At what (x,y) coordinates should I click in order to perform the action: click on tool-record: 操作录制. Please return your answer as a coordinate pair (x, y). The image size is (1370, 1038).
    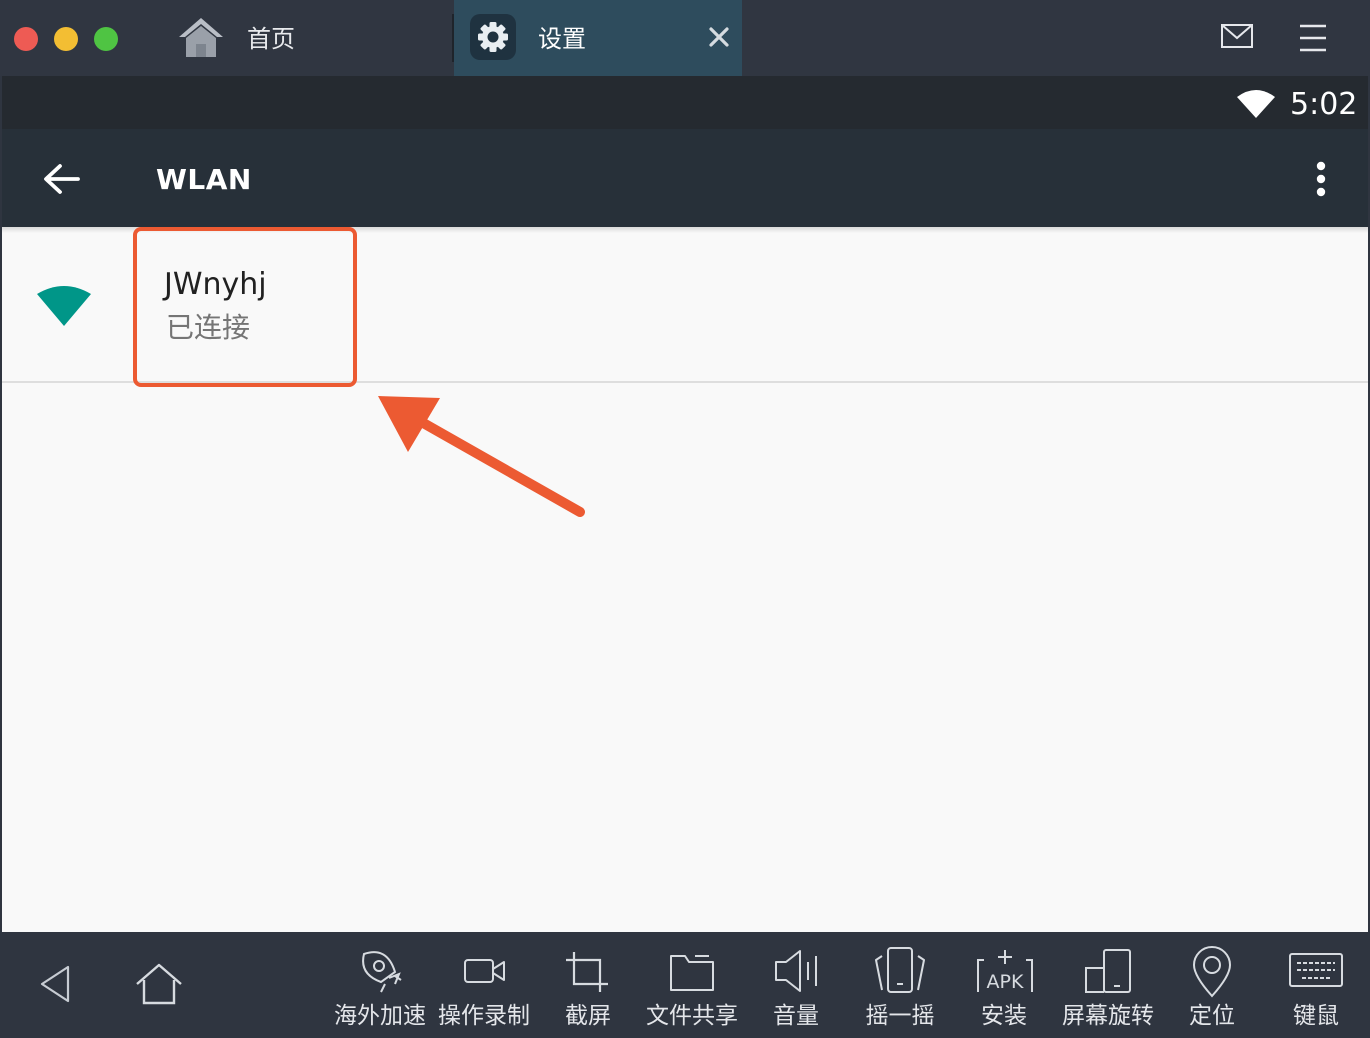
    Looking at the image, I should click on (484, 990).